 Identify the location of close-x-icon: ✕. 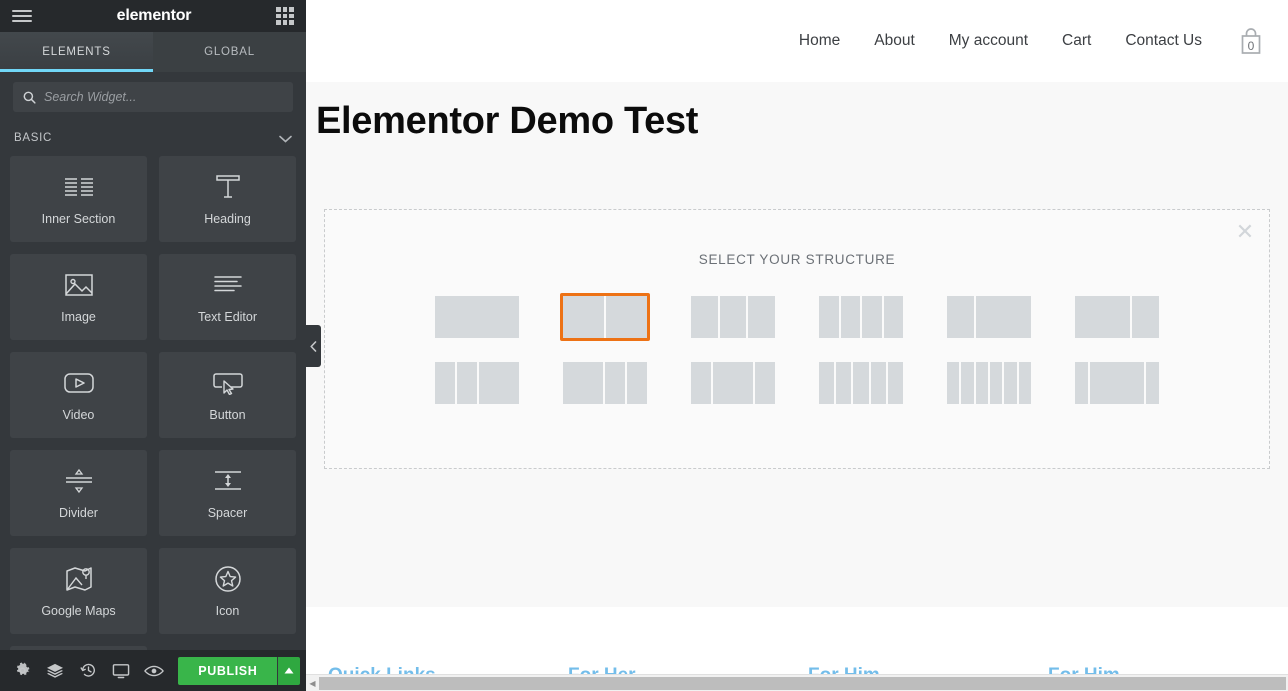
(1245, 232).